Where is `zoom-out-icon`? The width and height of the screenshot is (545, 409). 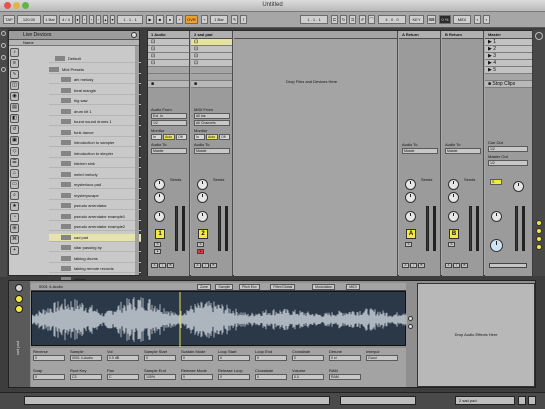 zoom-out-icon is located at coordinates (410, 326).